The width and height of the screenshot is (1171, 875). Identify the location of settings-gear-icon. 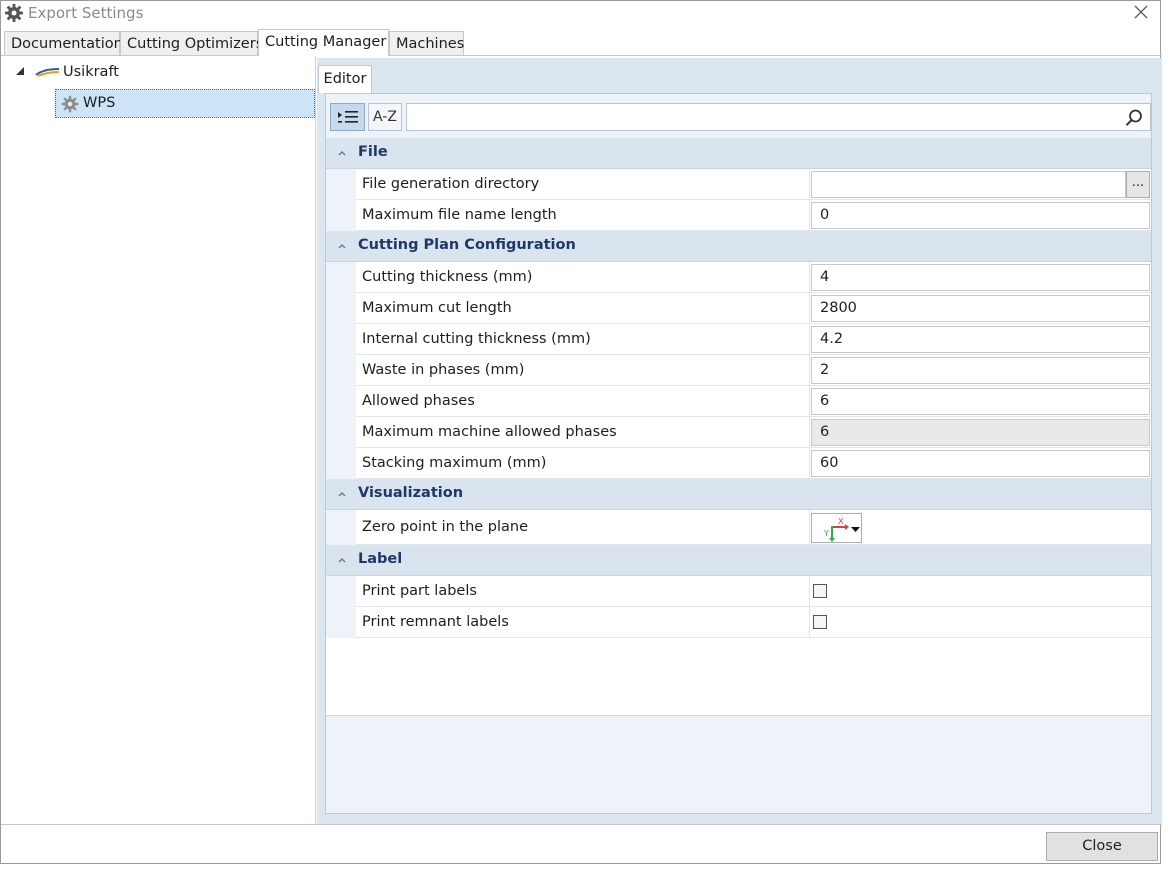
(70, 104).